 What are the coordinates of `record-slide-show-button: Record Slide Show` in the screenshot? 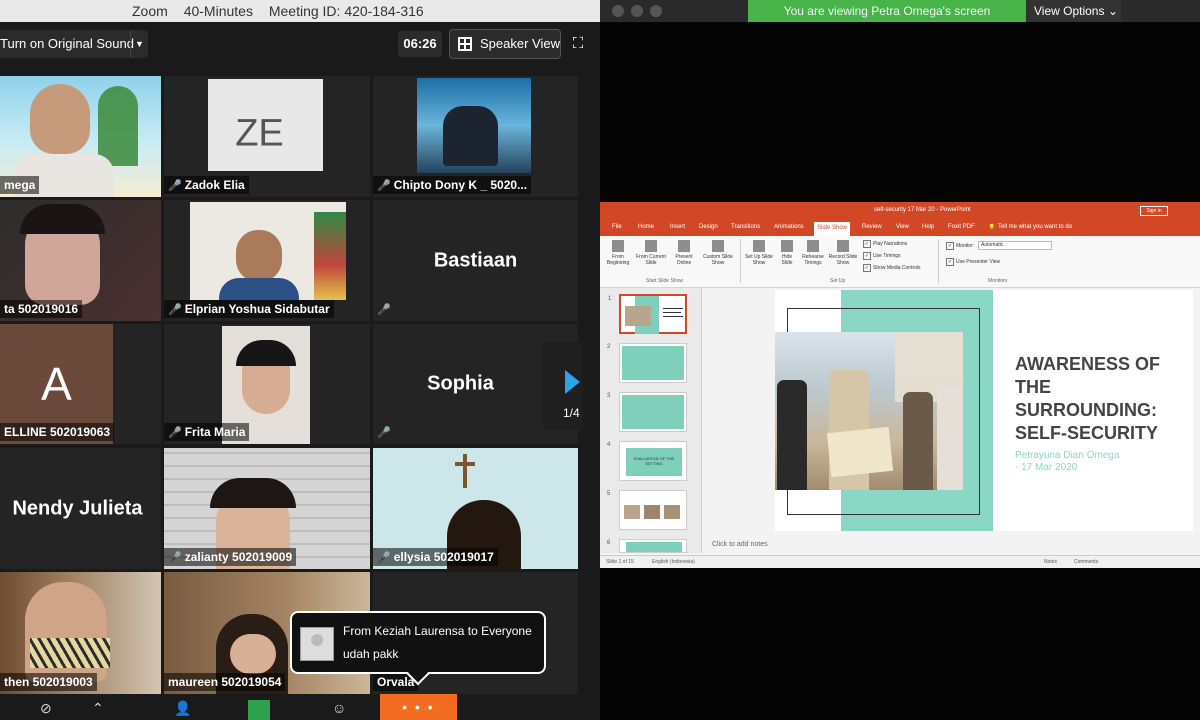 It's located at (843, 253).